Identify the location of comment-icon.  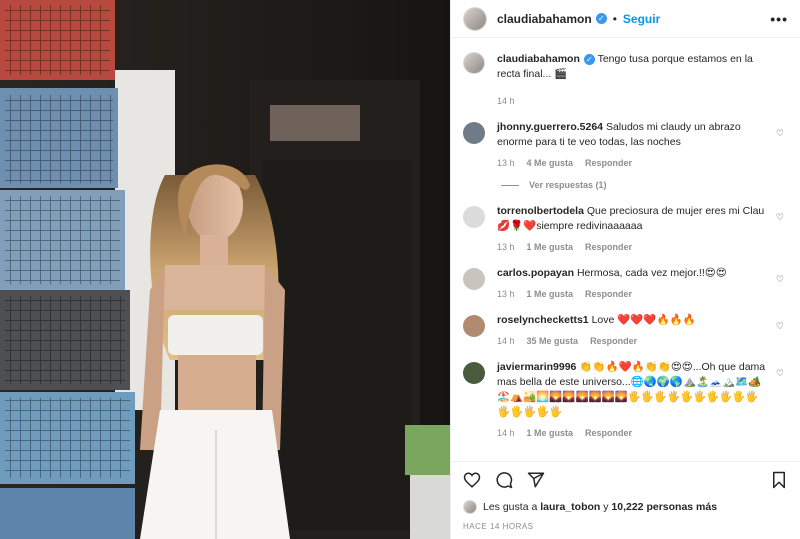
(504, 480).